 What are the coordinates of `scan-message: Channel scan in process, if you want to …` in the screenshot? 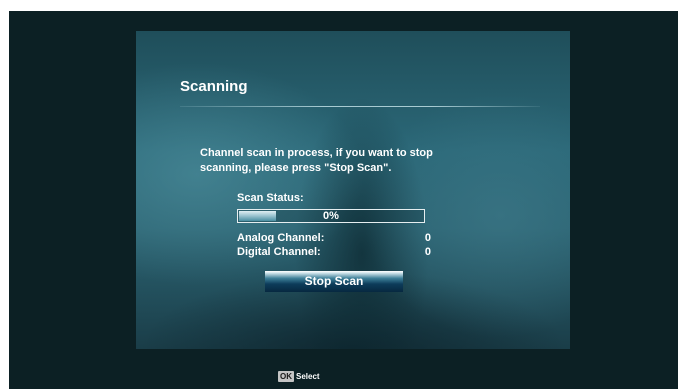 It's located at (350, 161).